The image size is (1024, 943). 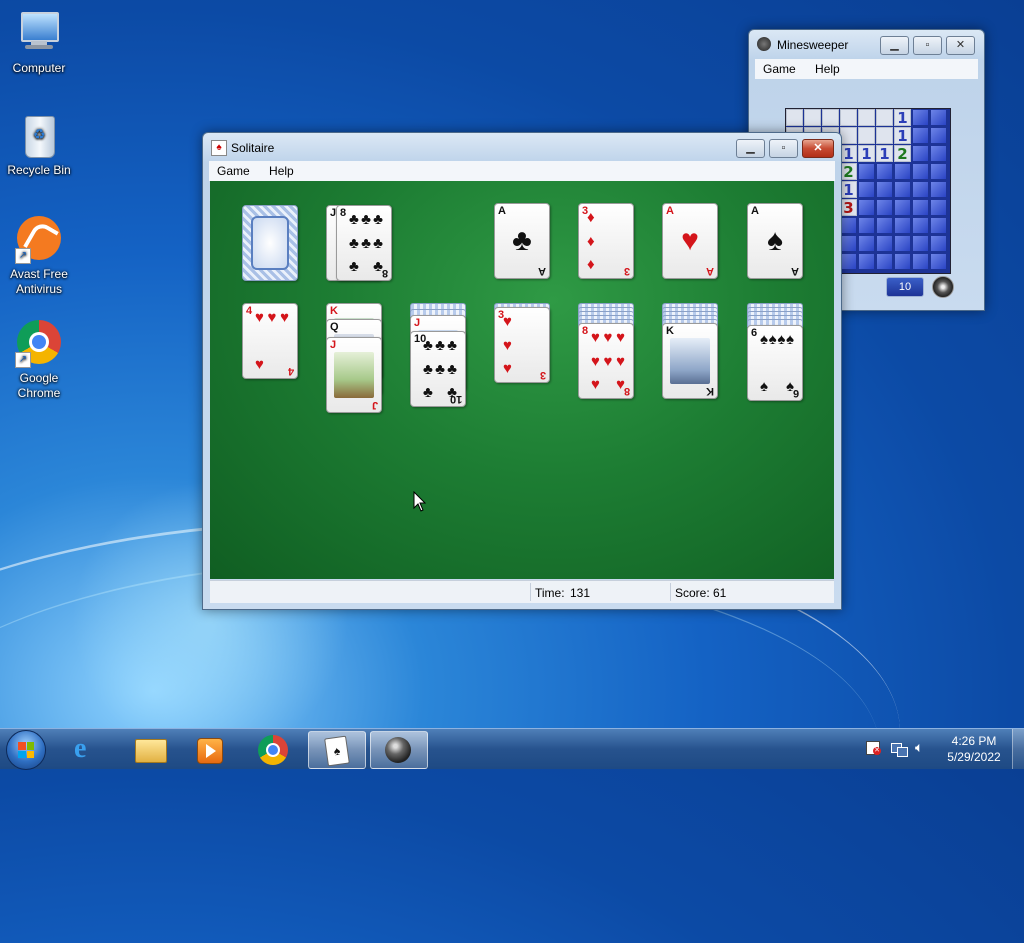 What do you see at coordinates (522, 591) in the screenshot?
I see `status-bar: Time: 131 Score: 61` at bounding box center [522, 591].